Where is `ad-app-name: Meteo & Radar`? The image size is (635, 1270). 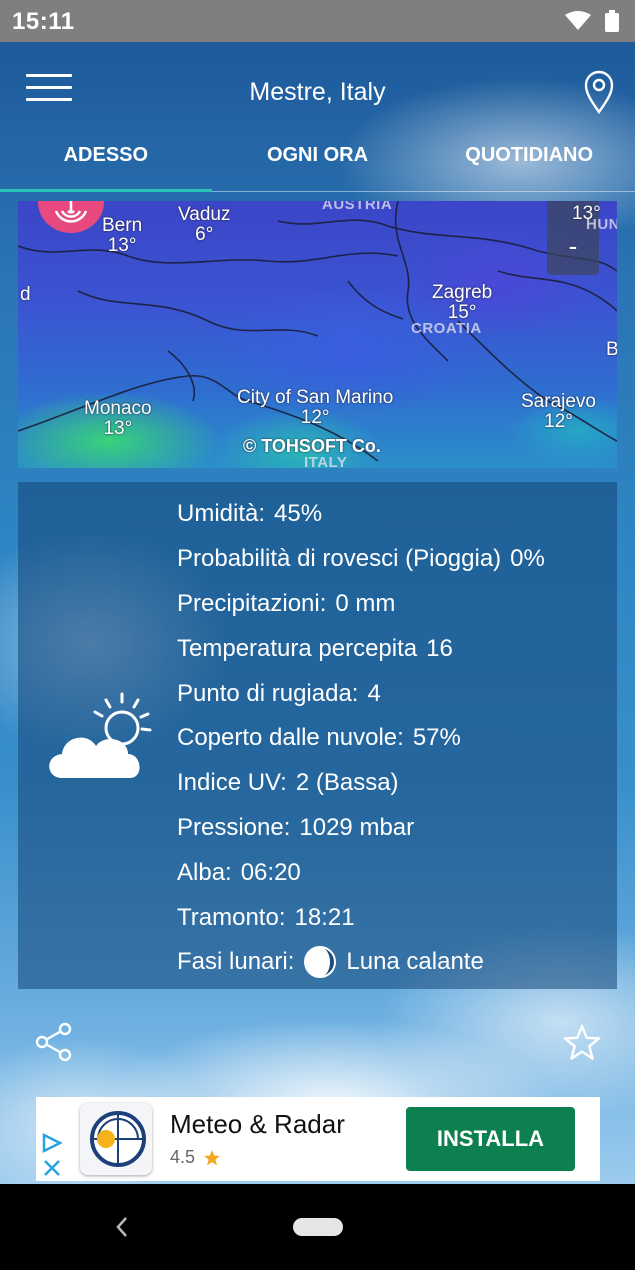
ad-app-name: Meteo & Radar is located at coordinates (257, 1124).